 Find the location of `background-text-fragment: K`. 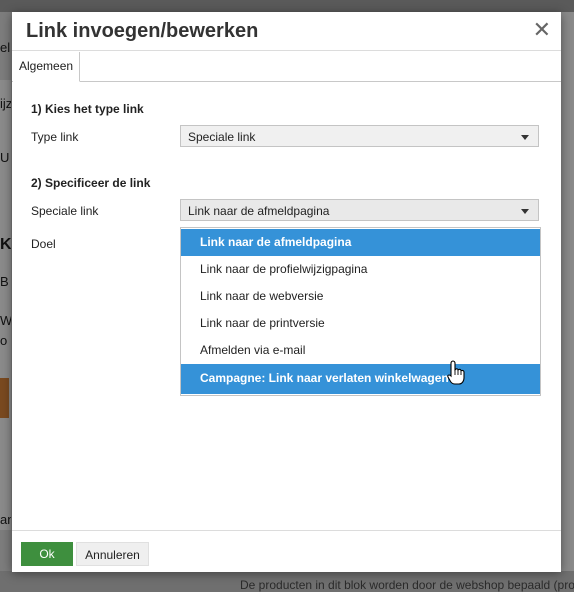

background-text-fragment: K is located at coordinates (5, 244).